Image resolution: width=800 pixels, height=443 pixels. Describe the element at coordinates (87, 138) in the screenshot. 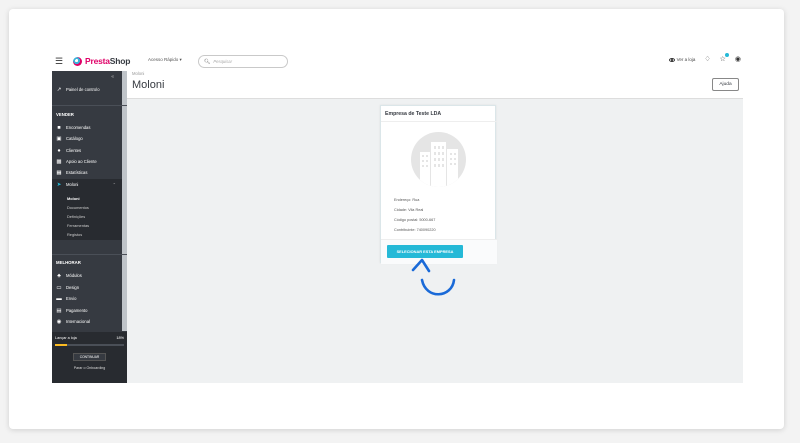

I see `sidebar-item-catalog: ▣ Catálogo` at that location.